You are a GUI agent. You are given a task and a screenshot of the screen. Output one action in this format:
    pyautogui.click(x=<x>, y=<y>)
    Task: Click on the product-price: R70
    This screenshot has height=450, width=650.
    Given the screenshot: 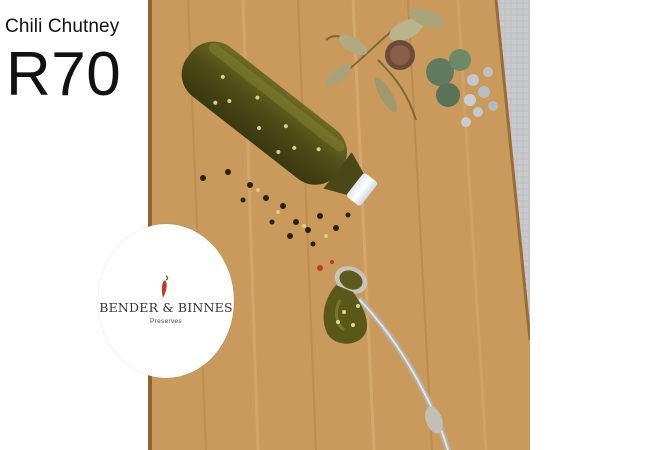 What is the action you would take?
    pyautogui.click(x=64, y=74)
    